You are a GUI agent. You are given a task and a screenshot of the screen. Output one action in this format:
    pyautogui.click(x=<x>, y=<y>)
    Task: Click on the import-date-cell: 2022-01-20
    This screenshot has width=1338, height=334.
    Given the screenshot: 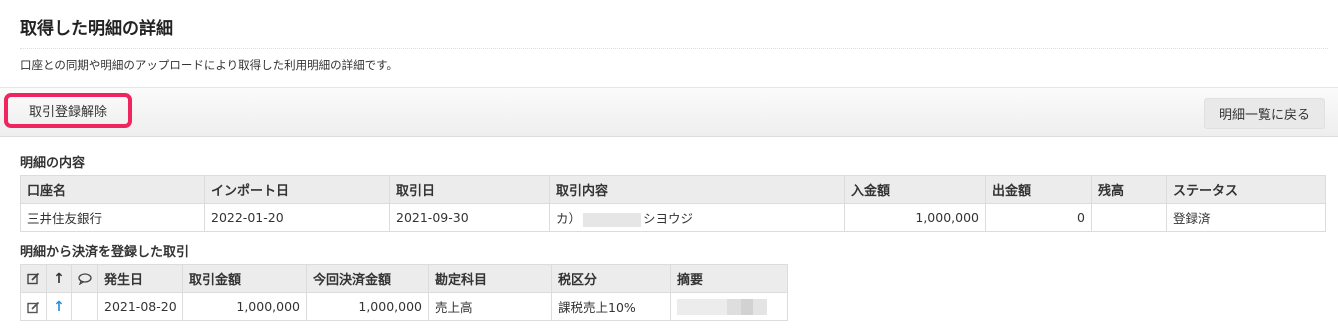 What is the action you would take?
    pyautogui.click(x=297, y=217)
    